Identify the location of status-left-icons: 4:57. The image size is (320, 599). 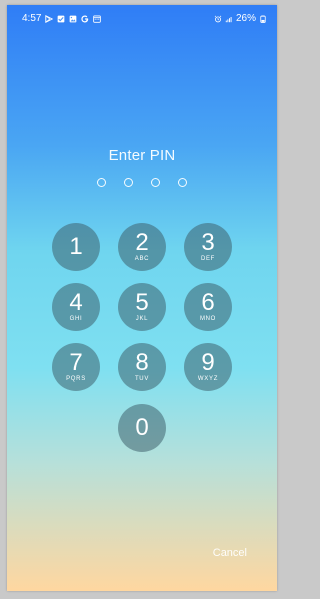
(62, 18).